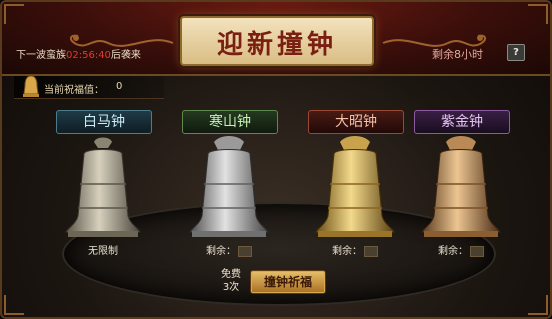 Image resolution: width=552 pixels, height=319 pixels. I want to click on title-plate: 迎新撞钟, so click(277, 41).